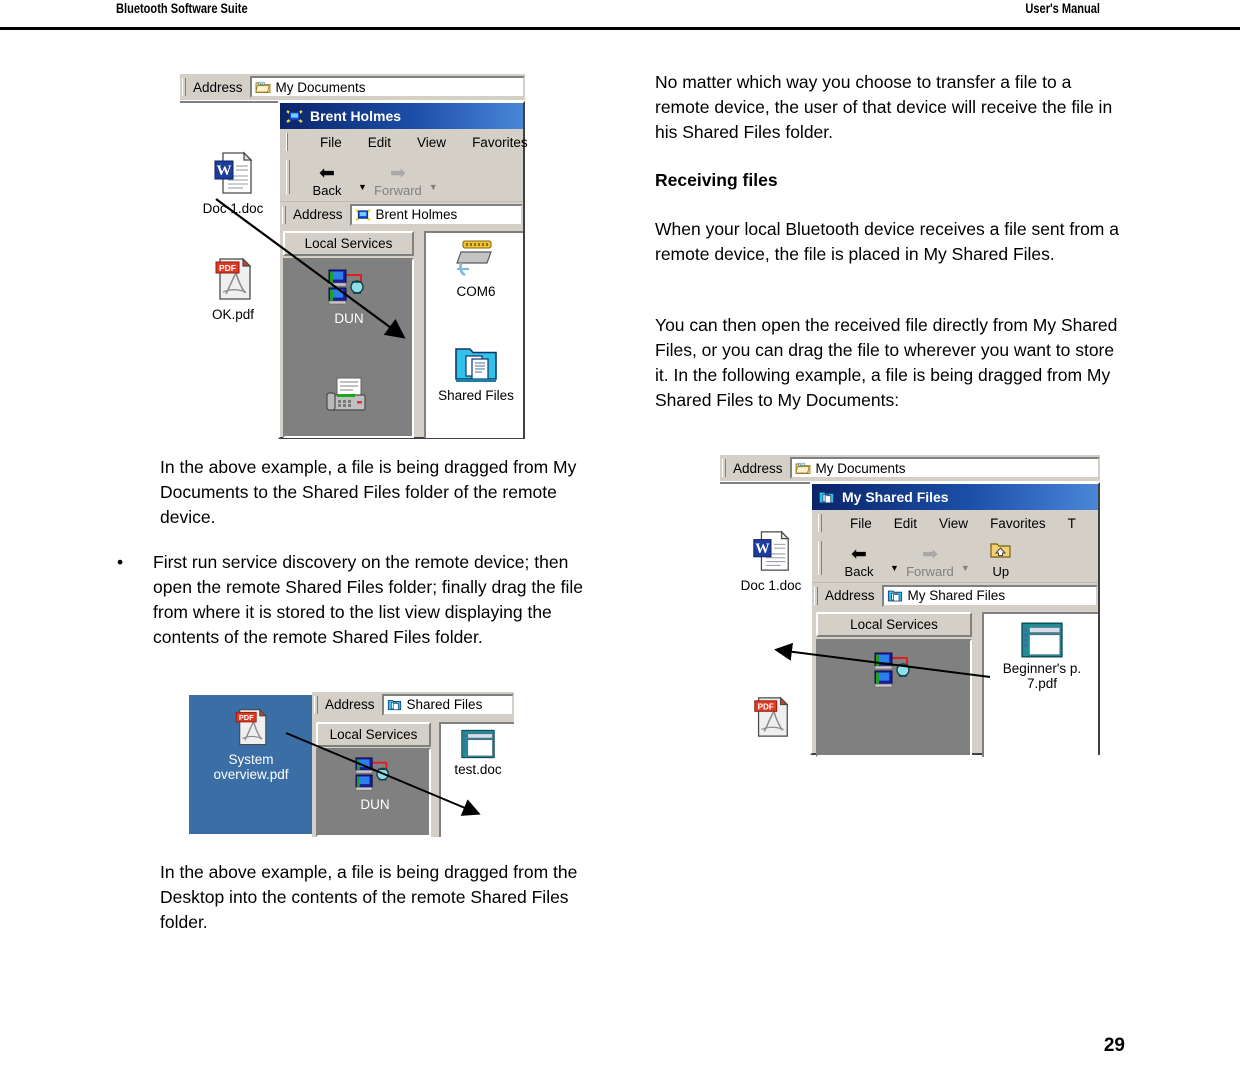 The height and width of the screenshot is (1075, 1240). Describe the element at coordinates (379, 142) in the screenshot. I see `fig1-menu-edit: Edit` at that location.